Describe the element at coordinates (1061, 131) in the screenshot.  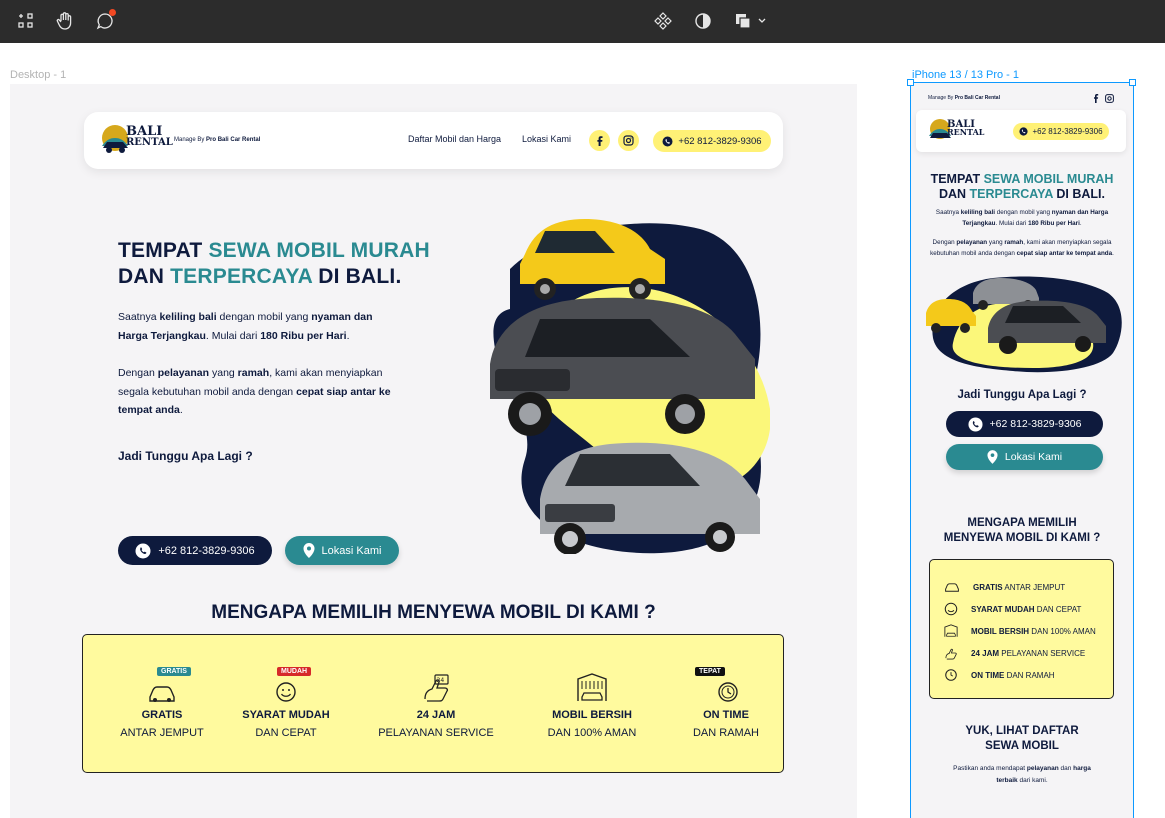
I see `mobile-nav-whatsapp-button: +62 812-3829-9306` at that location.